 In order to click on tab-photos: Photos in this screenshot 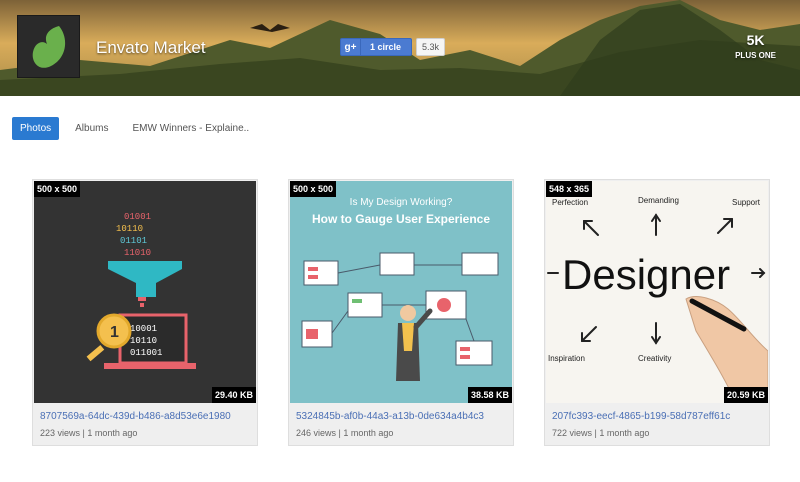, I will do `click(36, 128)`.